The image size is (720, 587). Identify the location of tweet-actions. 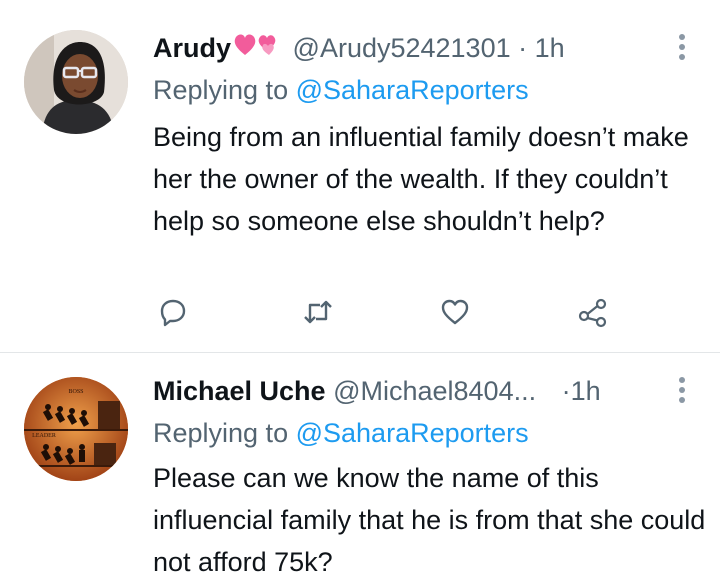
(388, 312).